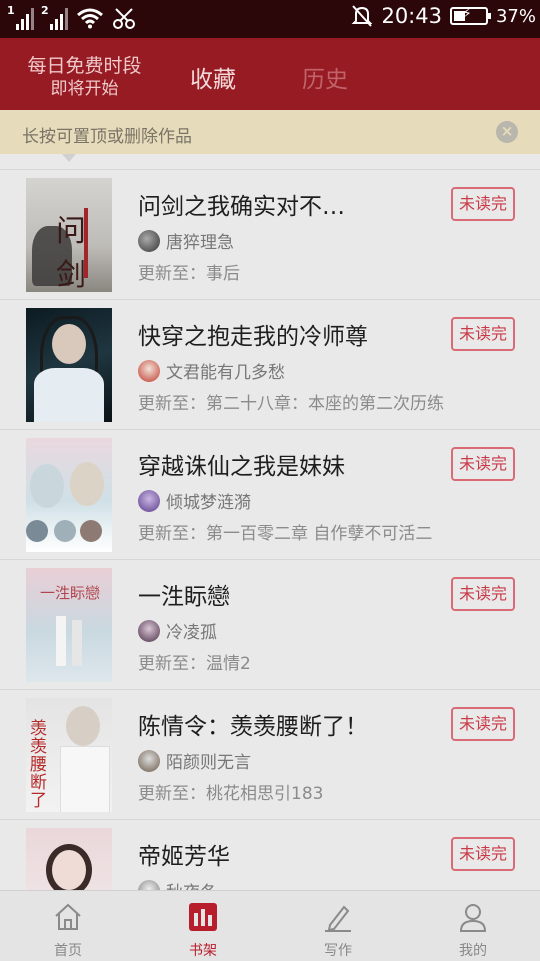  Describe the element at coordinates (270, 19) in the screenshot. I see `status-bar: 1 2 20:43 ⚡ 37%` at that location.